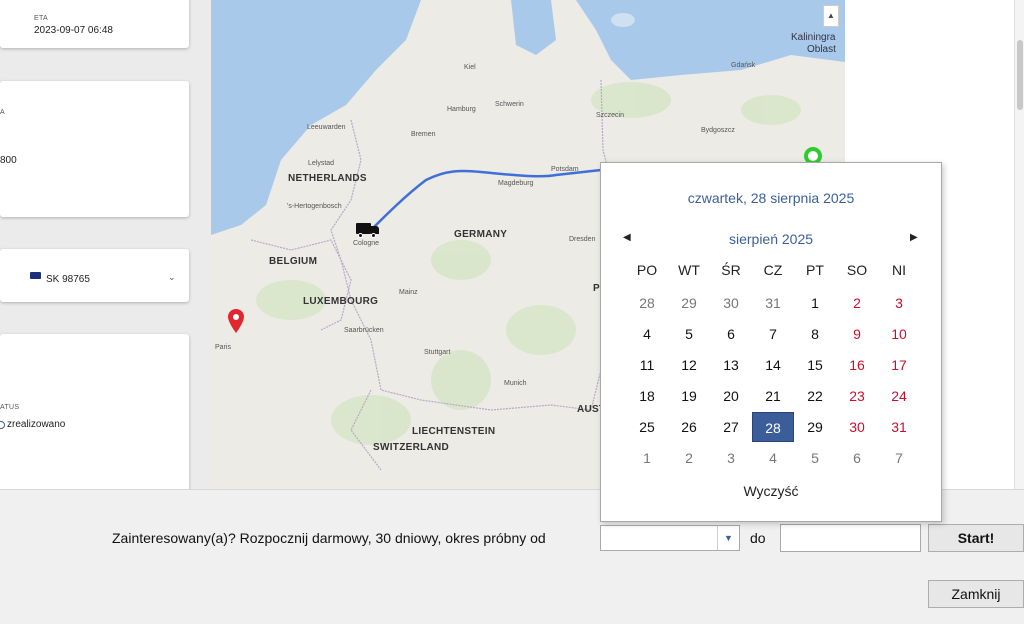 This screenshot has height=624, width=1024. What do you see at coordinates (850, 538) in the screenshot?
I see `date-to-field` at bounding box center [850, 538].